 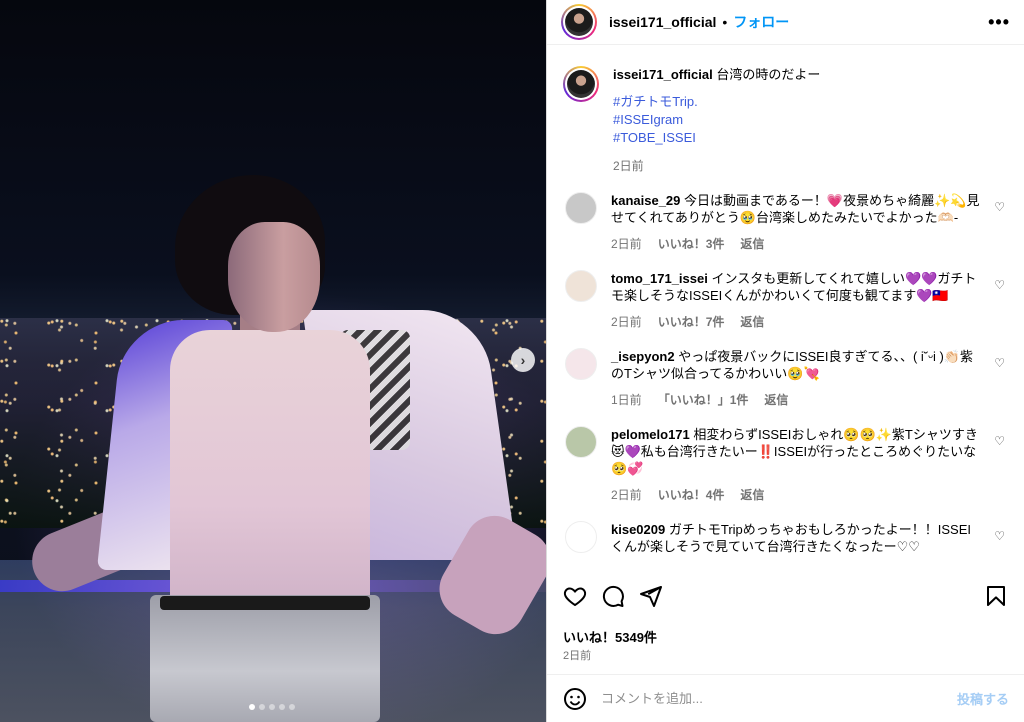 I want to click on add-comment-bar: 投稿する, so click(x=785, y=698).